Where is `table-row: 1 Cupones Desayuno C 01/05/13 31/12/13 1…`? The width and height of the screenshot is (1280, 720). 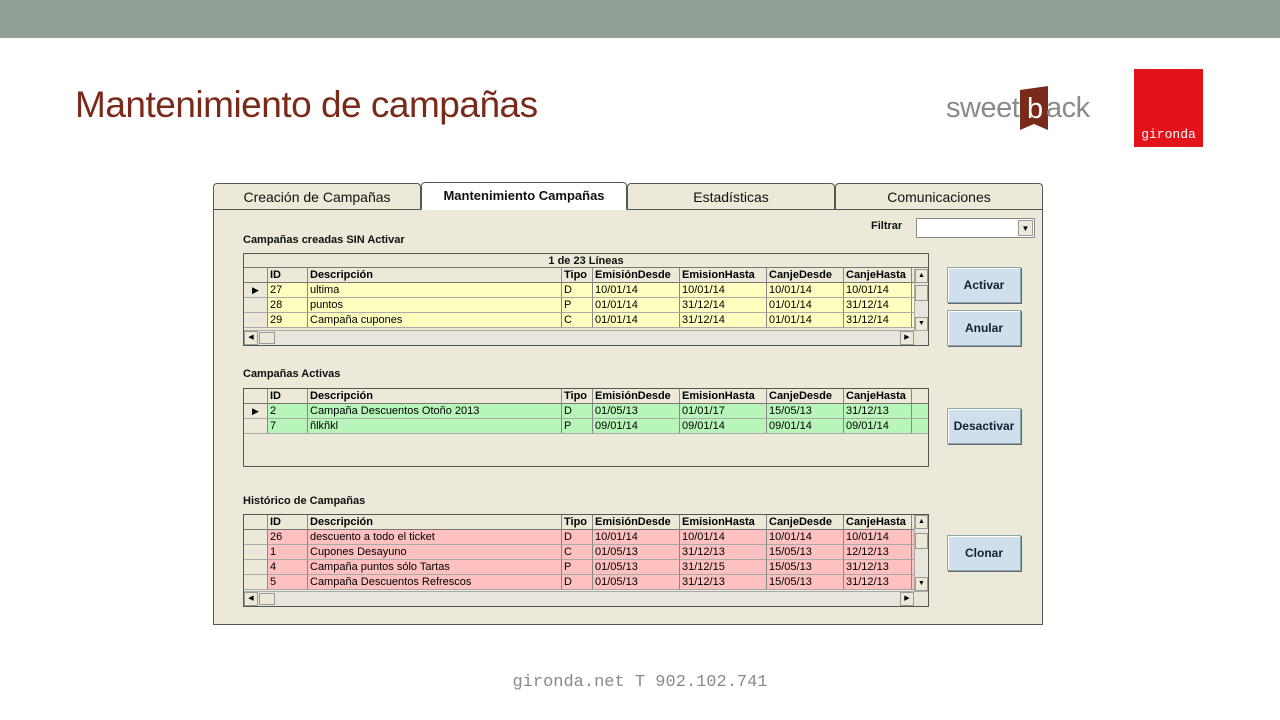 table-row: 1 Cupones Desayuno C 01/05/13 31/12/13 1… is located at coordinates (586, 552).